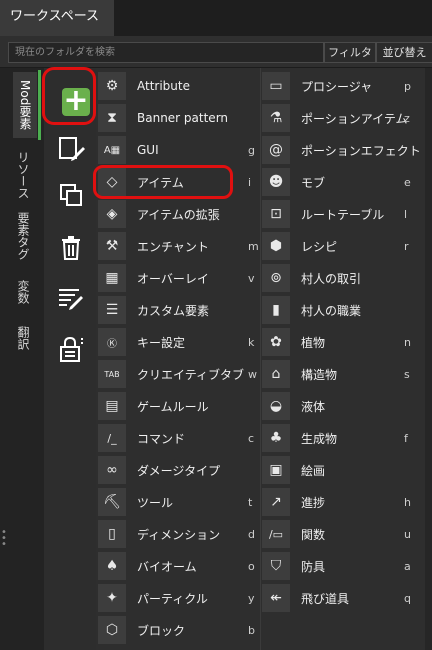  I want to click on search-row: フィルタ 並び替え, so click(216, 52).